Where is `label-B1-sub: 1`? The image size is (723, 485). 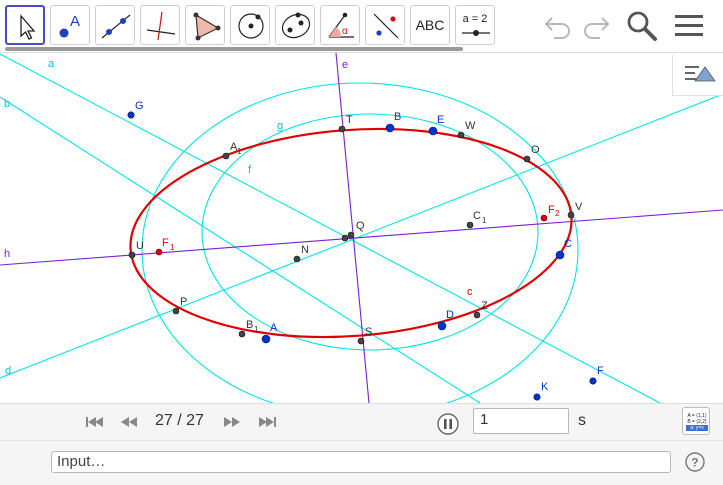
label-B1-sub: 1 is located at coordinates (256, 329).